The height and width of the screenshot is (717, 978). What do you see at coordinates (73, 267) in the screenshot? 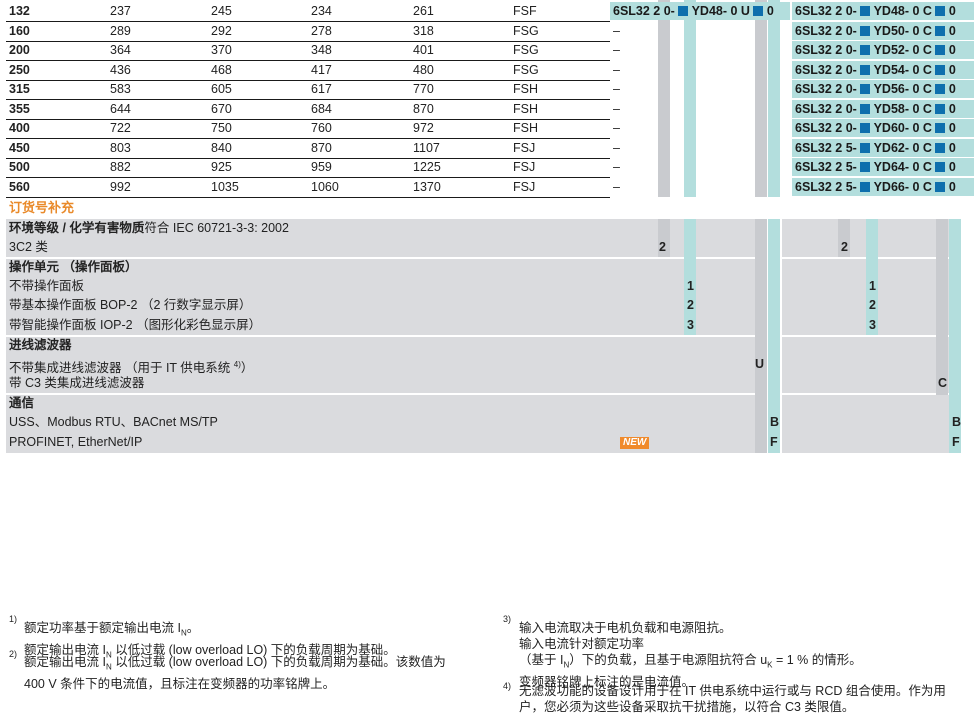
I see `op-title: 操作单元 （操作面板）` at bounding box center [73, 267].